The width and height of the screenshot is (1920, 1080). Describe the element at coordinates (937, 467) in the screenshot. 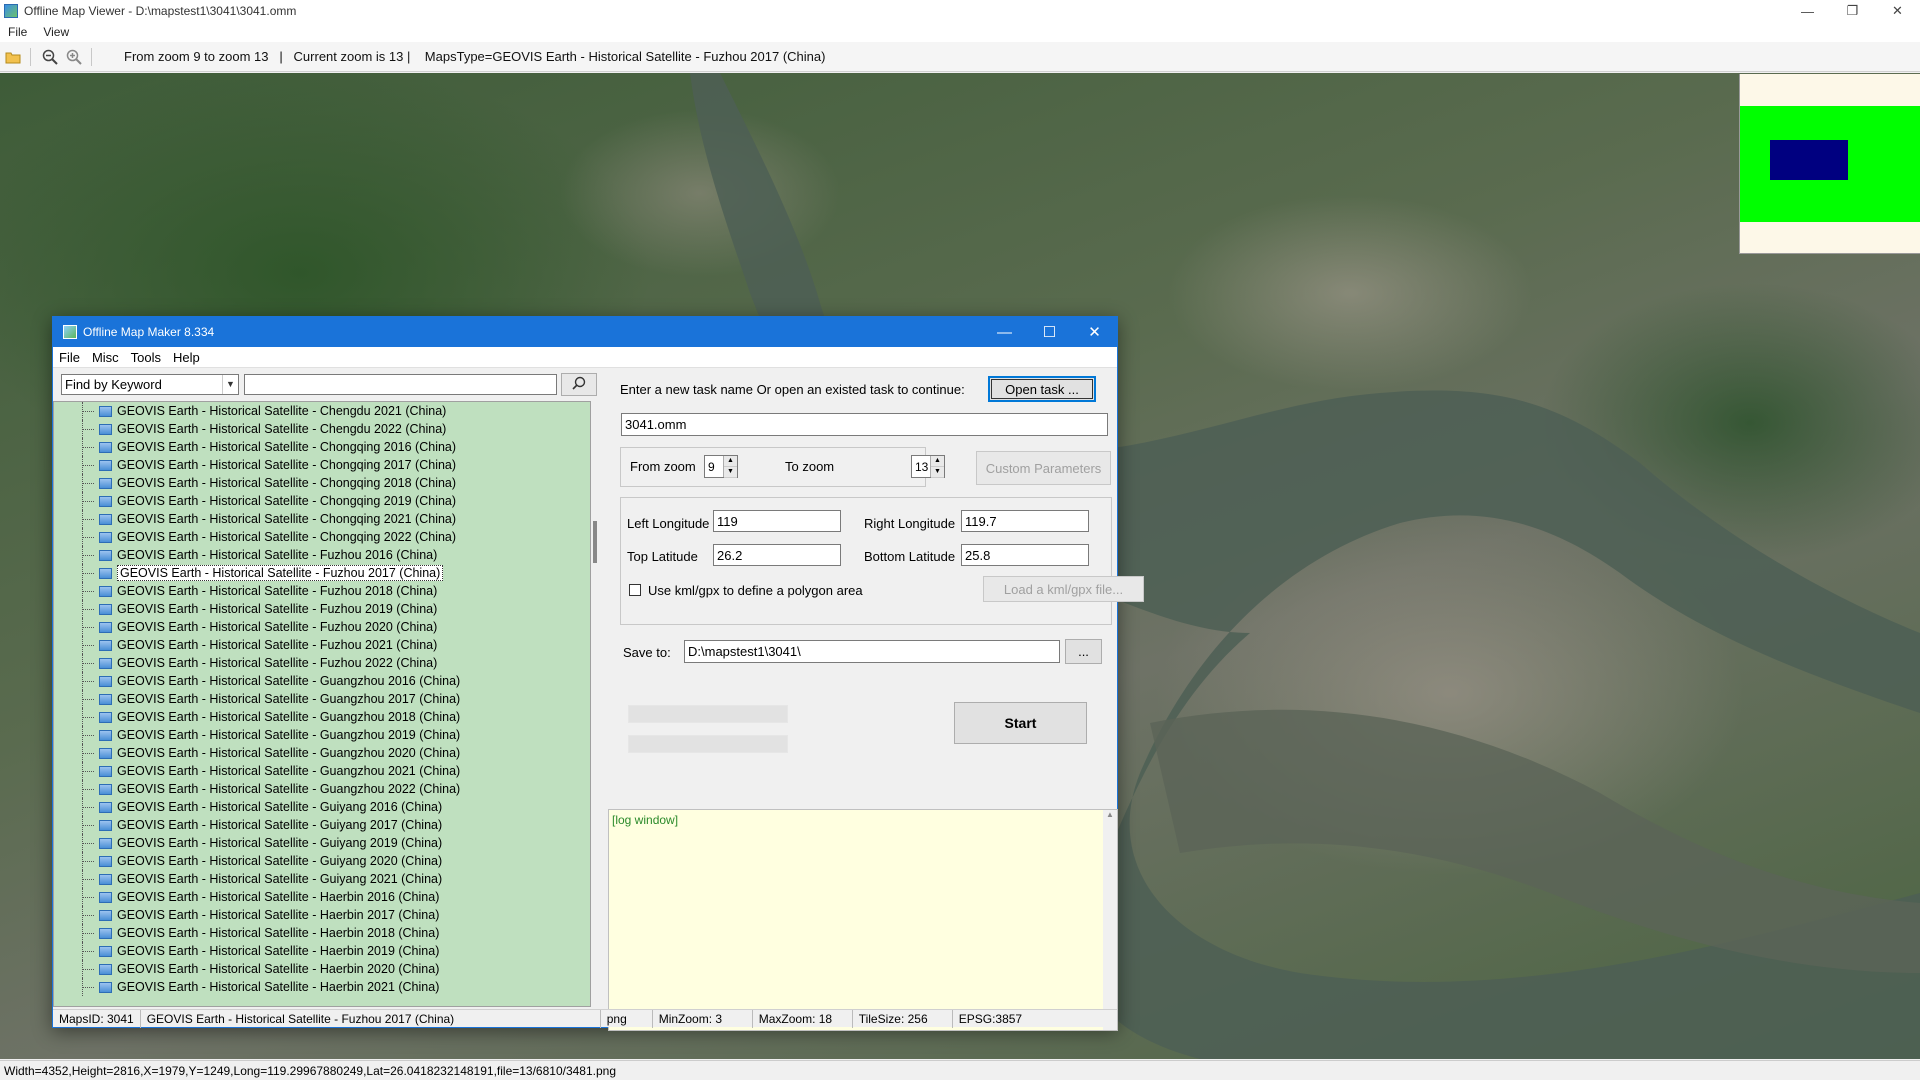

I see `to-zoom-updown: ▲ ▼` at that location.